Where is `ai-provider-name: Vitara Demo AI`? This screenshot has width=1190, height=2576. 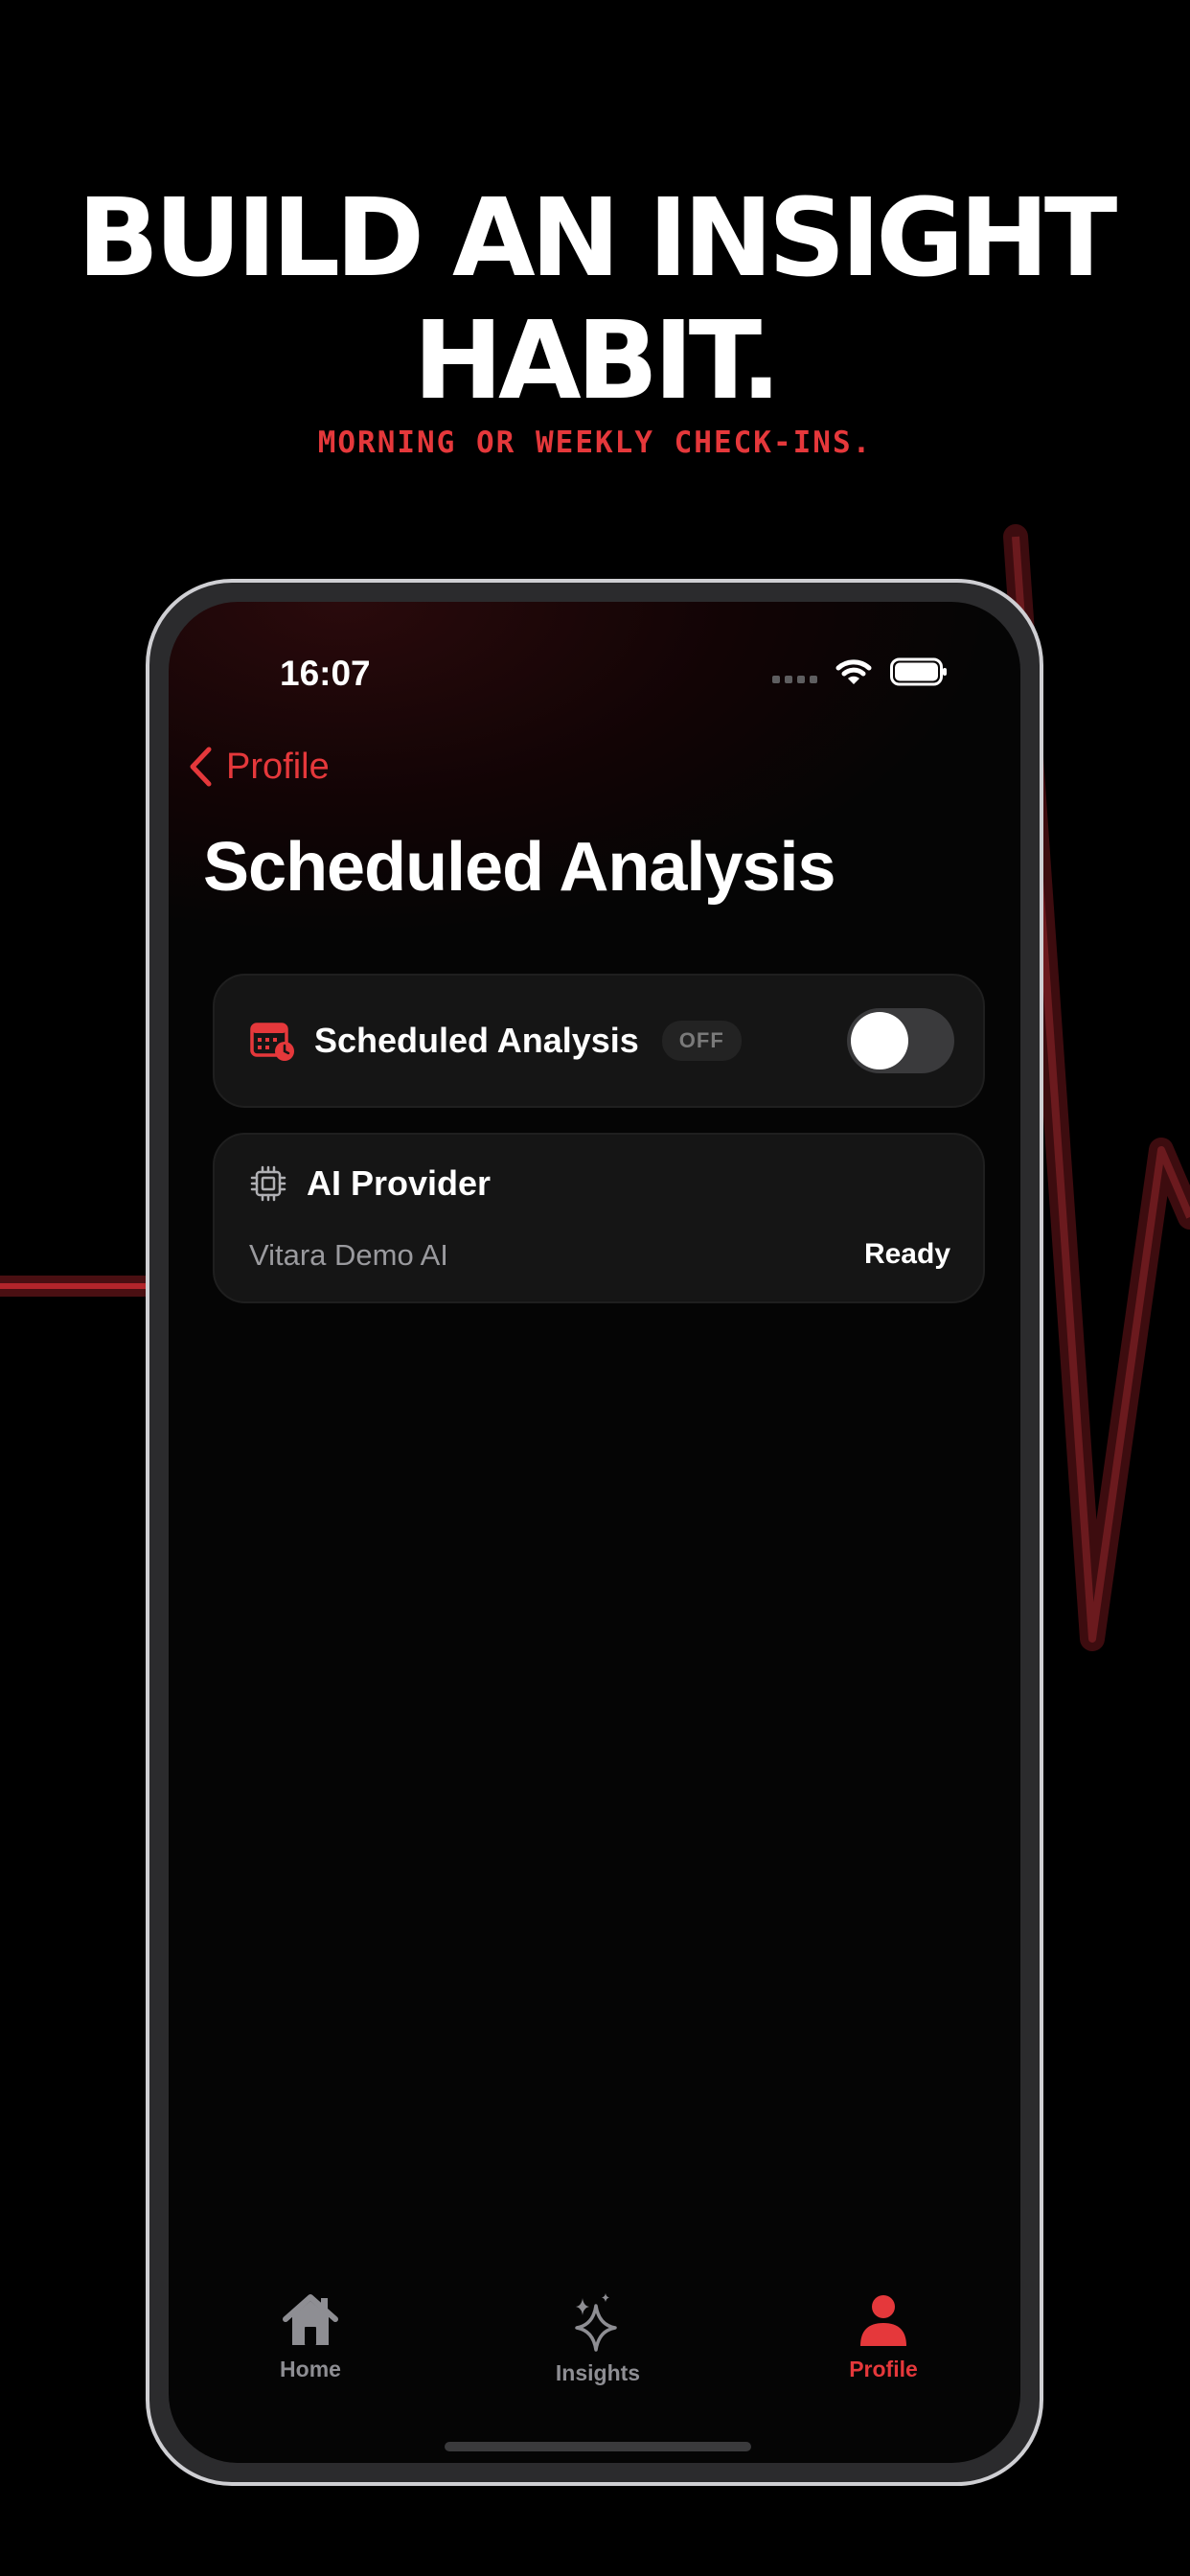
ai-provider-name: Vitara Demo AI is located at coordinates (349, 1255).